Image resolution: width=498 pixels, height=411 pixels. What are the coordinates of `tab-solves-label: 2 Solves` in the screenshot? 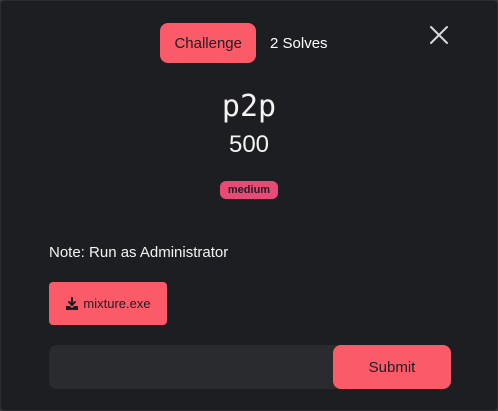 It's located at (299, 43).